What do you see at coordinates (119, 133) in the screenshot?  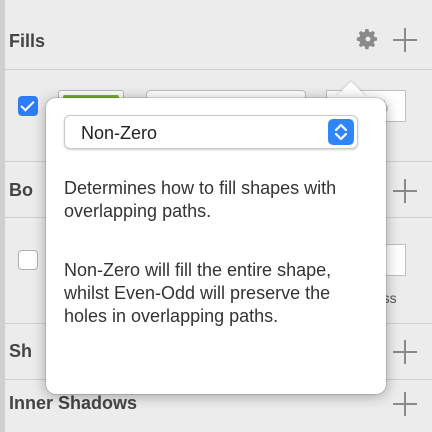 I see `fill-rule-value: Non-Zero` at bounding box center [119, 133].